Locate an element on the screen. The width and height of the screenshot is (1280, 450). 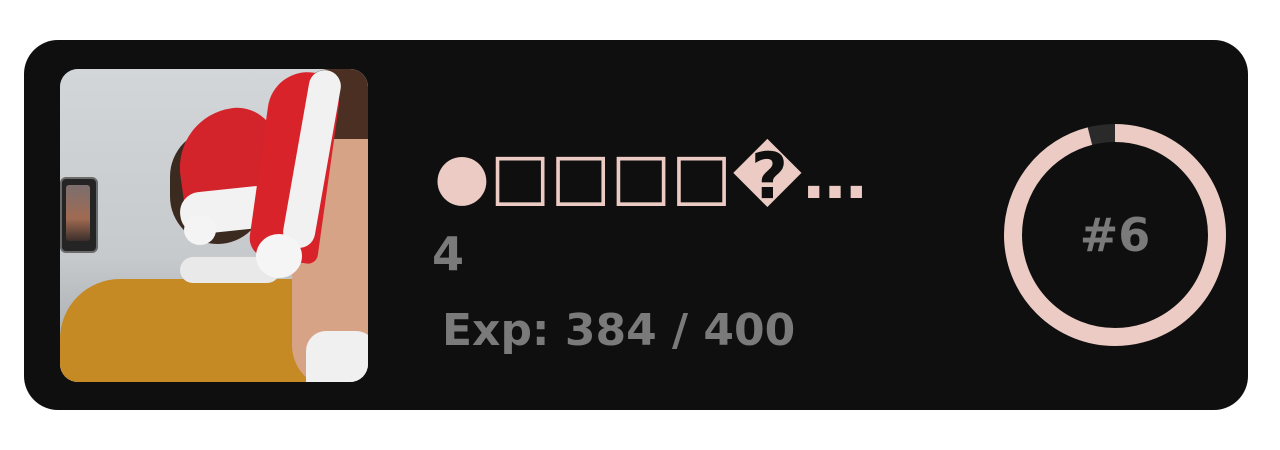
exp-text: Exp: 384 / 400 is located at coordinates (619, 330).